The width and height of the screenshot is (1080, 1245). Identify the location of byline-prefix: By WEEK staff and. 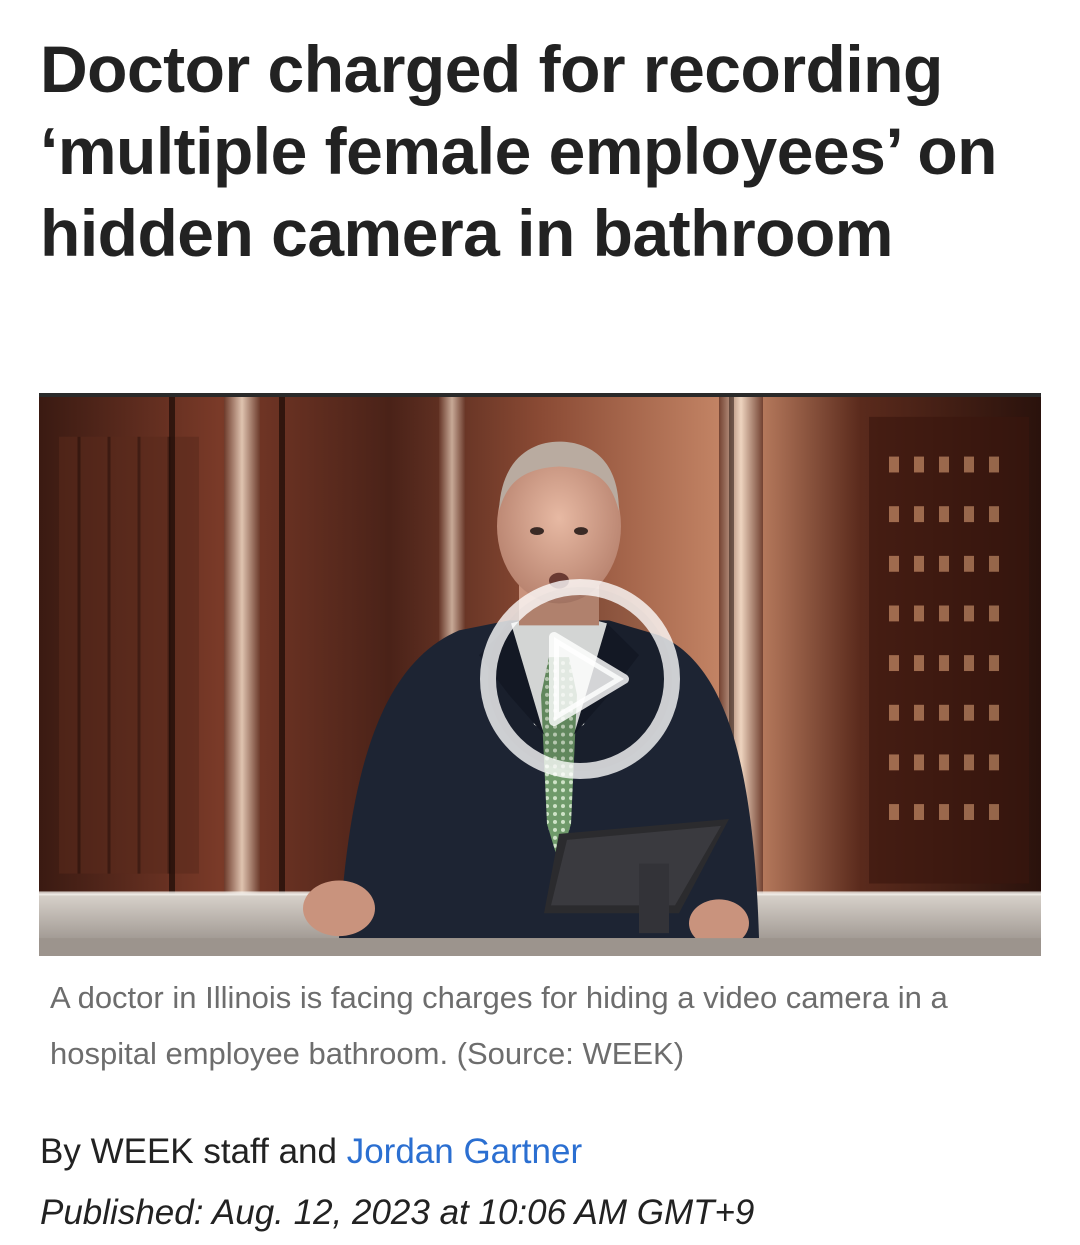
(193, 1151).